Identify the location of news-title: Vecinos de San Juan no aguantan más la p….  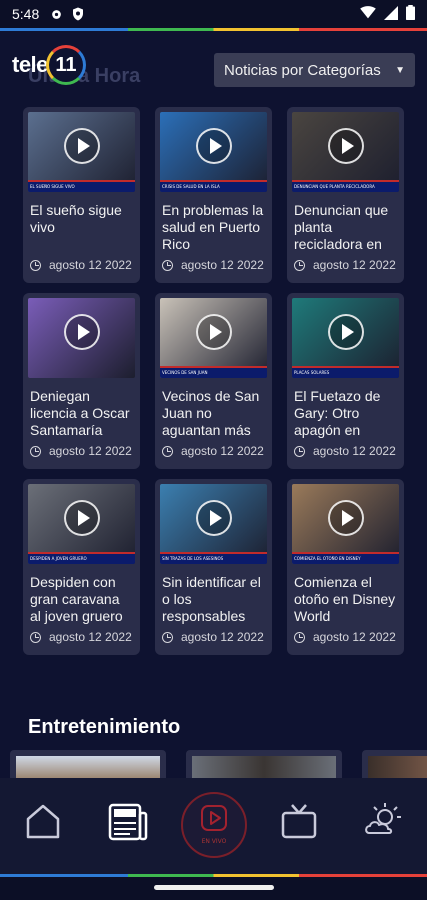
(211, 414).